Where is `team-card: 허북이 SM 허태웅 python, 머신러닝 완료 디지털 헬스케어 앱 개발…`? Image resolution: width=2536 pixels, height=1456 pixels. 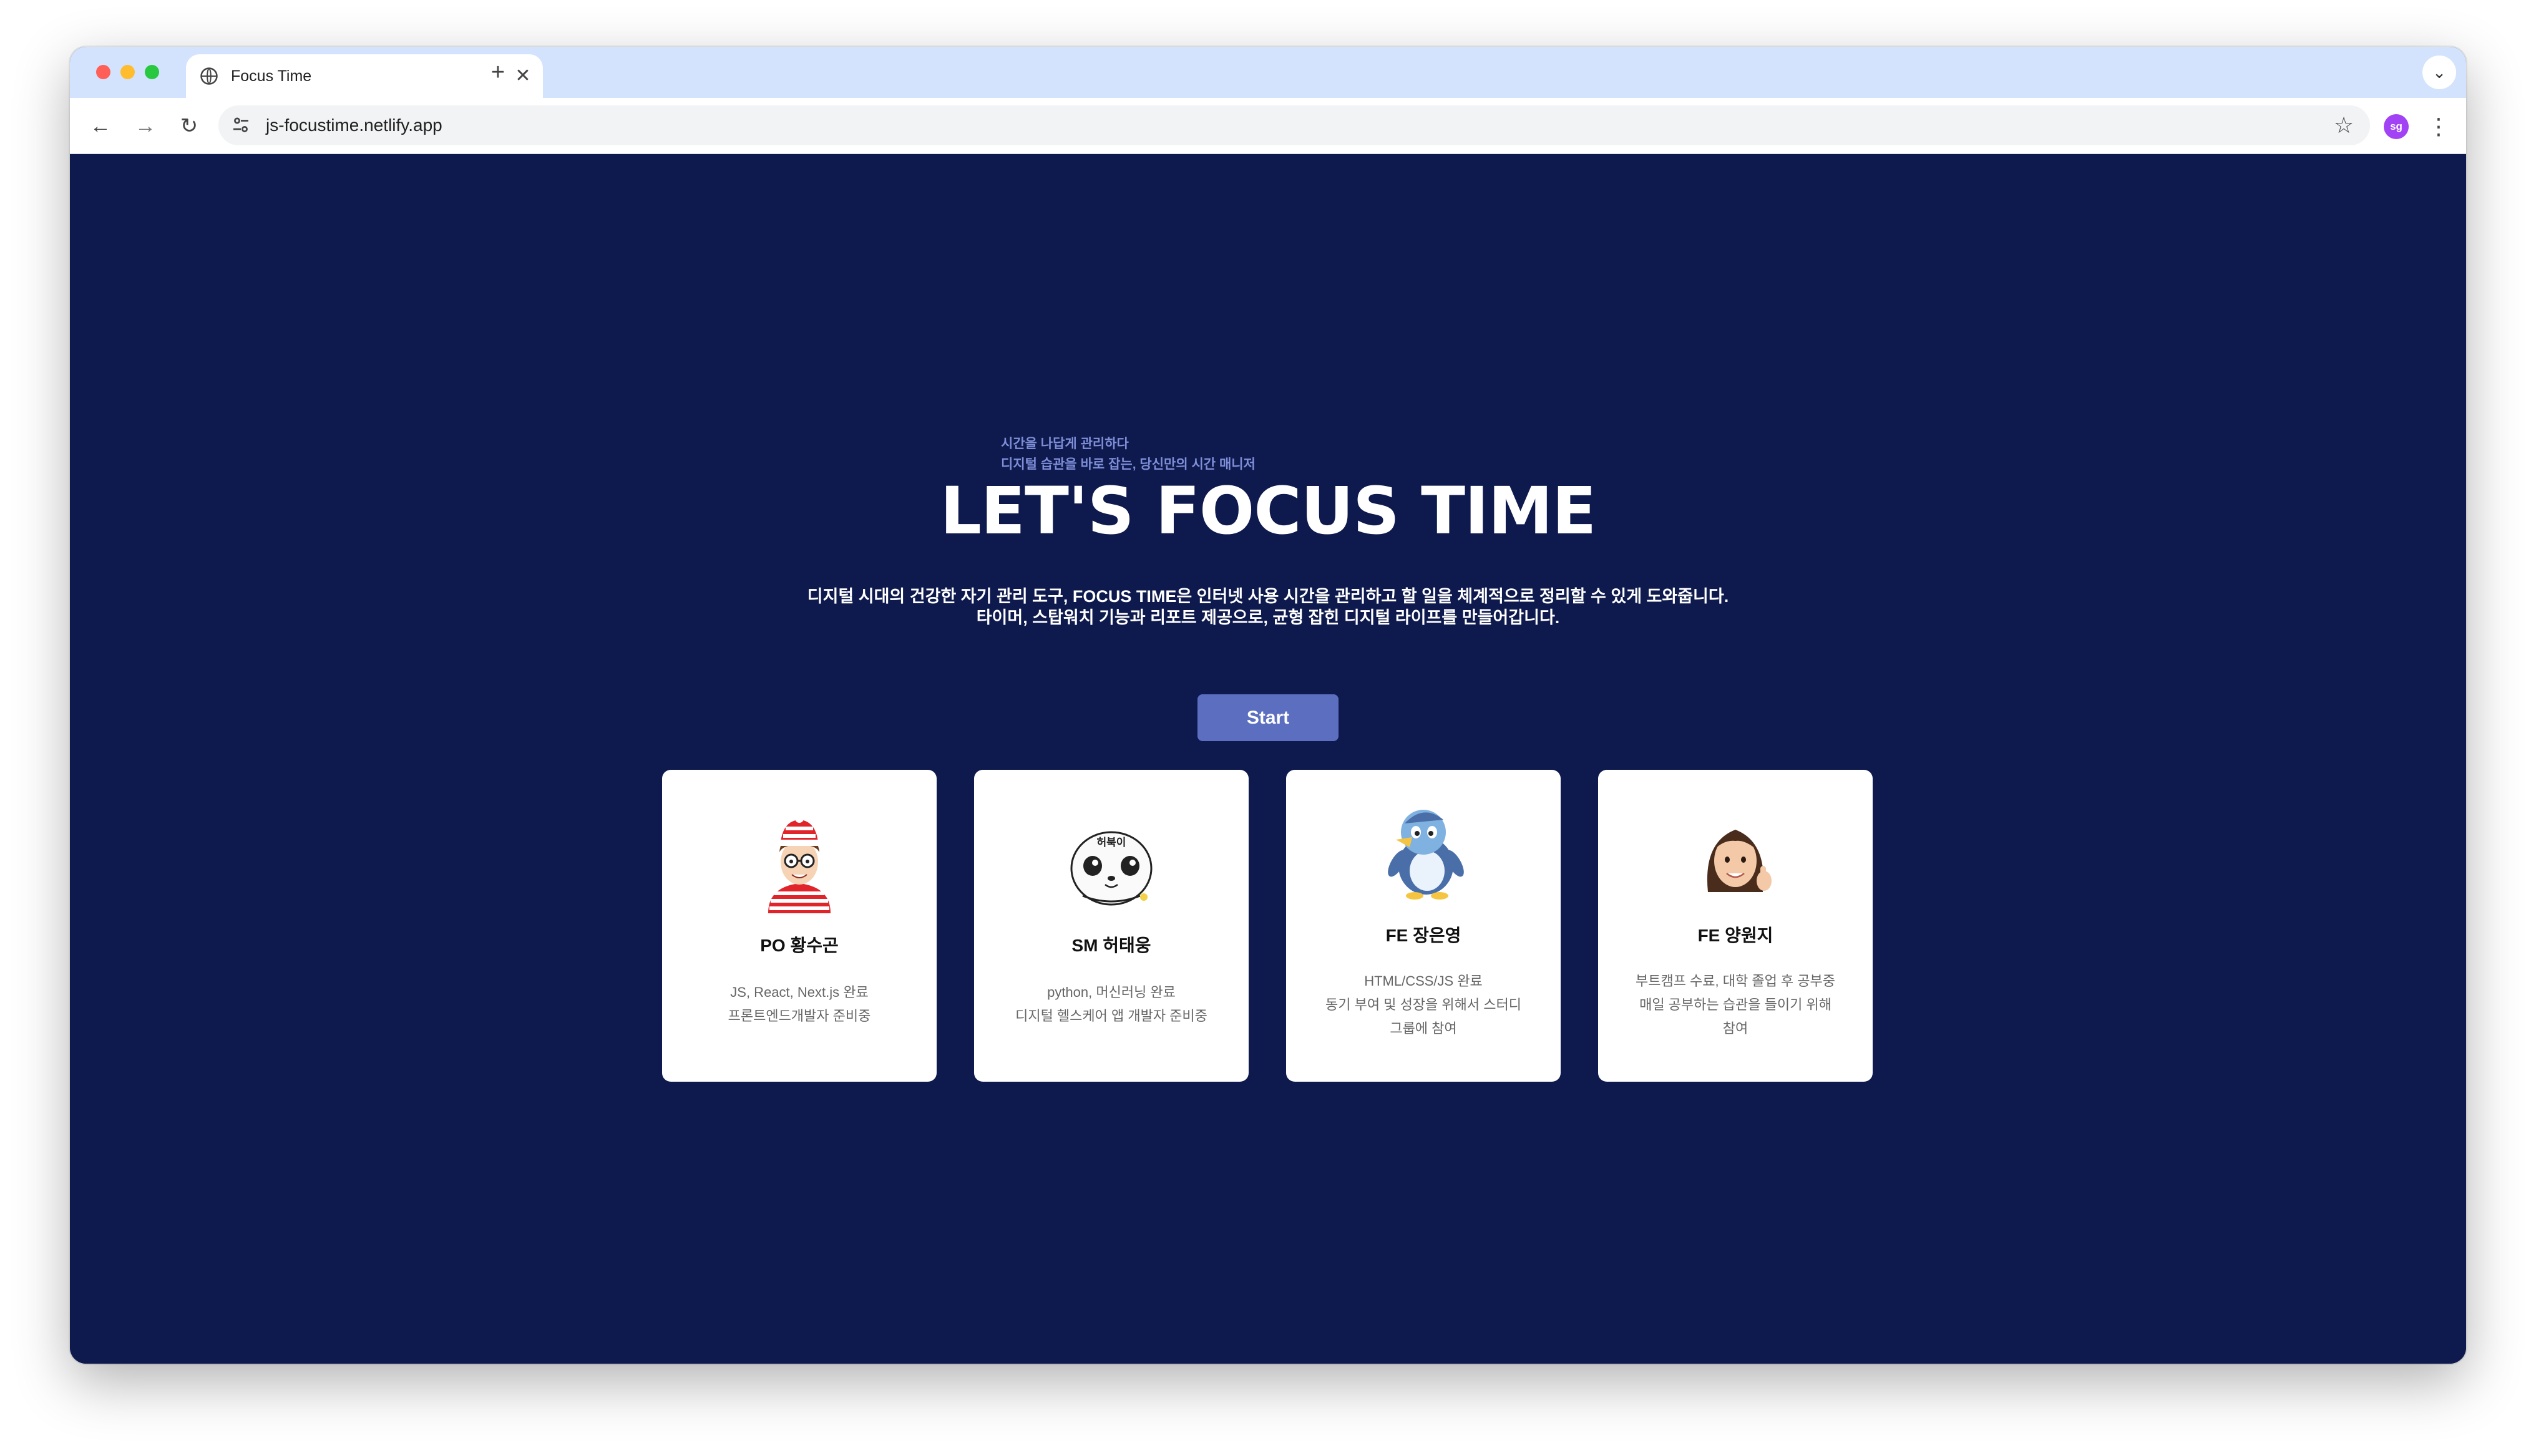 team-card: 허북이 SM 허태웅 python, 머신러닝 완료 디지털 헬스케어 앱 개발… is located at coordinates (1111, 926).